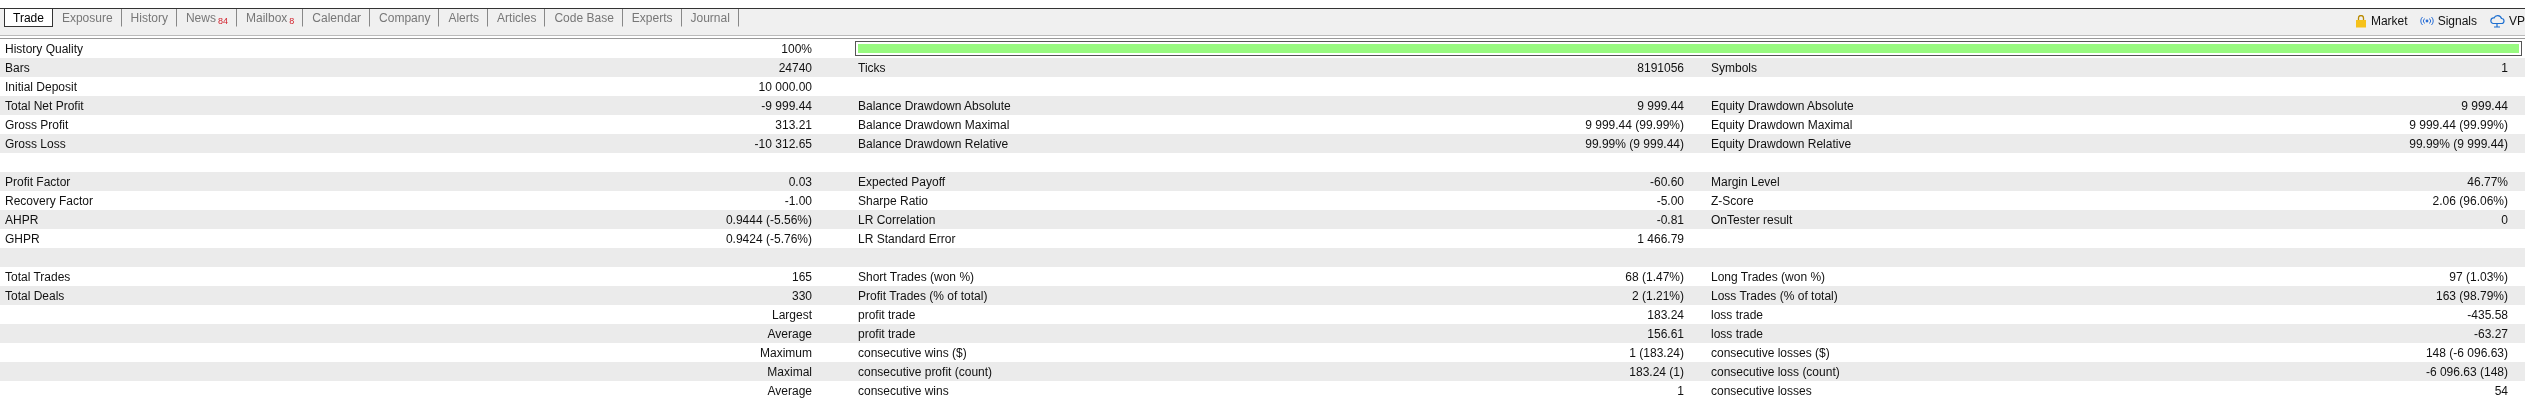 The image size is (2525, 401). Describe the element at coordinates (933, 143) in the screenshot. I see `stat-label: Balance Drawdown Relative` at that location.